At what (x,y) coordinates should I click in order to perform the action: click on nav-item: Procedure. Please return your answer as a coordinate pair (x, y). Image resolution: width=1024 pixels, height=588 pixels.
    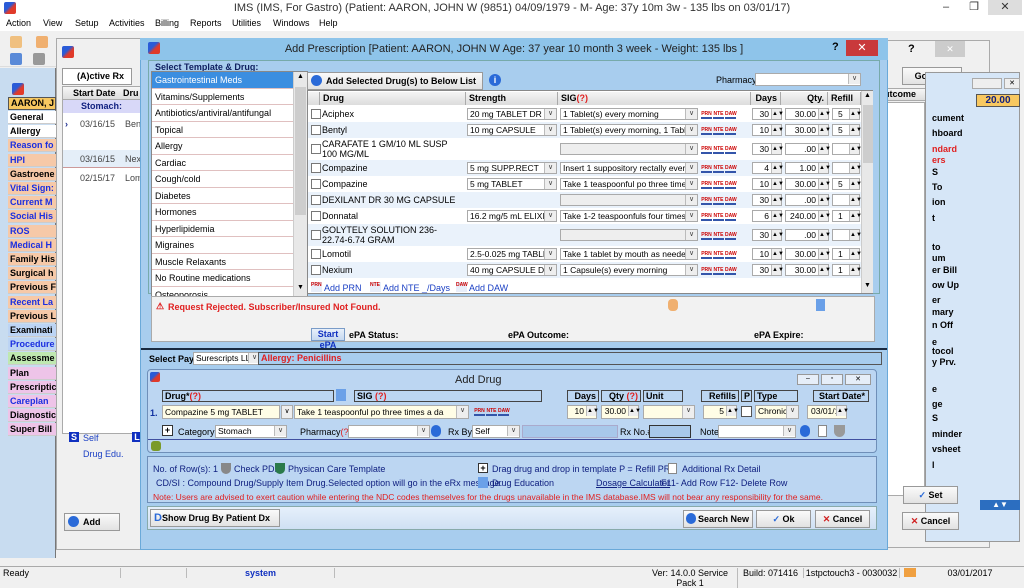
    Looking at the image, I should click on (32, 345).